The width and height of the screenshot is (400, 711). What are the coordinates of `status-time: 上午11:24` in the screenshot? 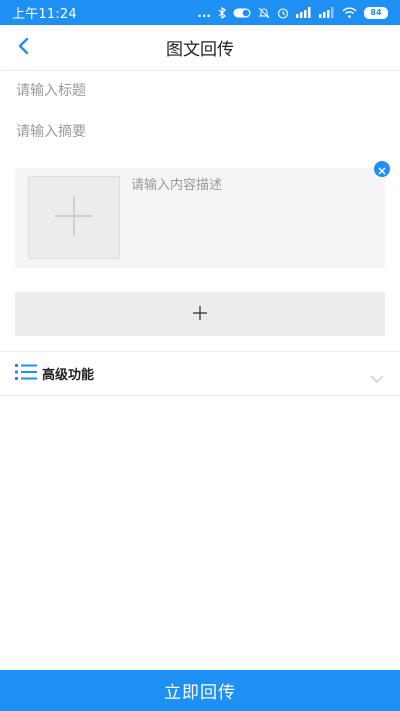 It's located at (44, 14).